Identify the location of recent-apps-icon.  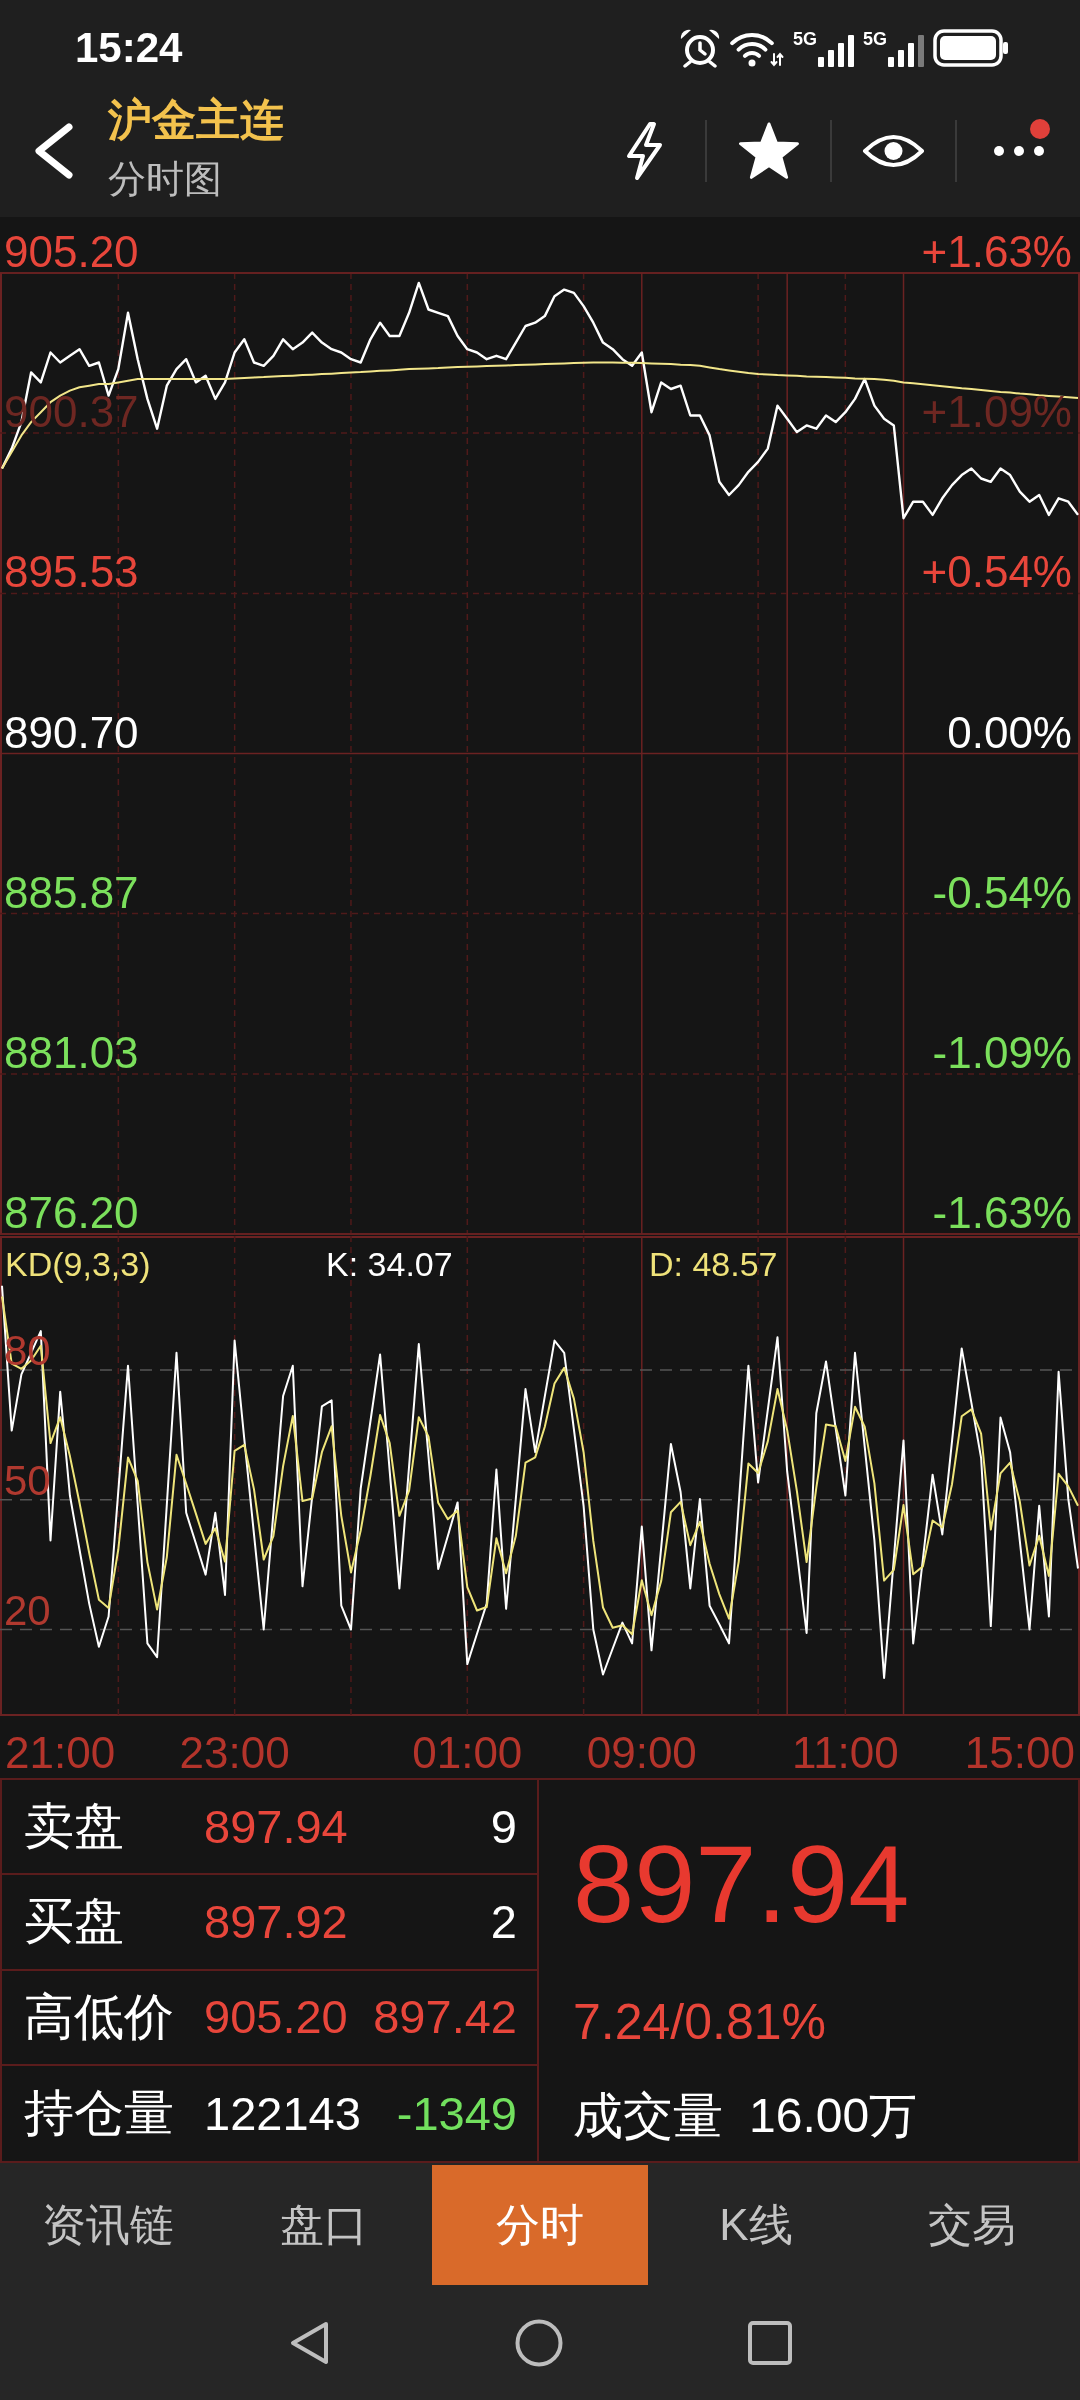
(770, 2342).